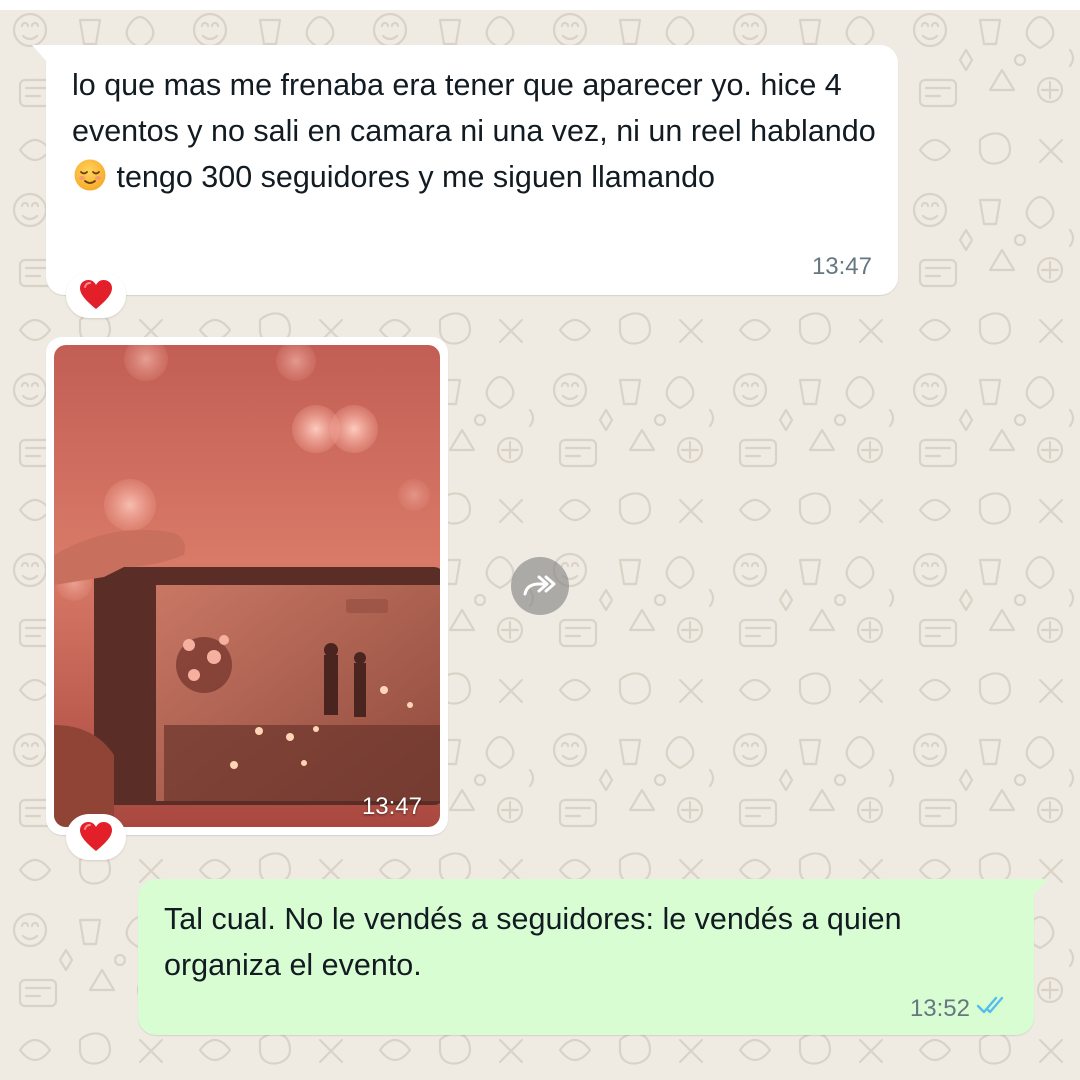 This screenshot has width=1080, height=1080. Describe the element at coordinates (990, 1005) in the screenshot. I see `read-receipt-icon` at that location.